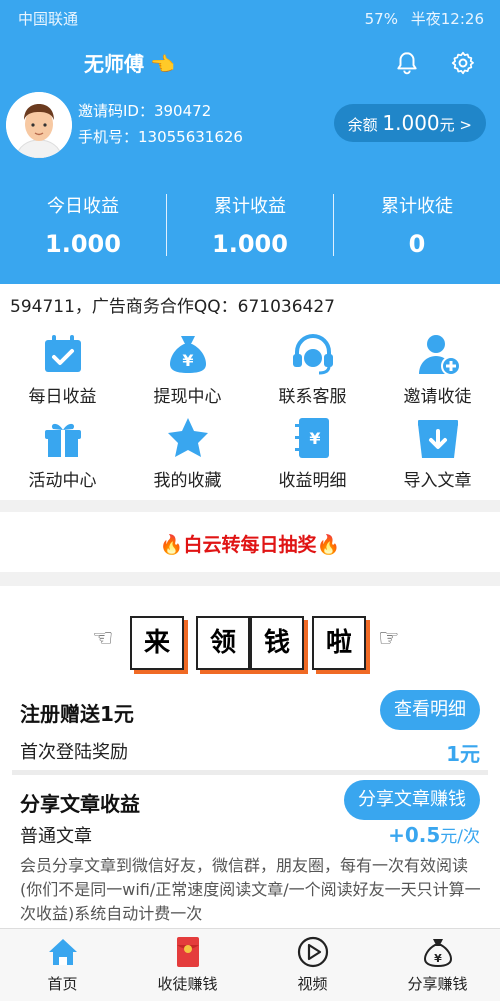  I want to click on register-reward: 1元, so click(463, 754).